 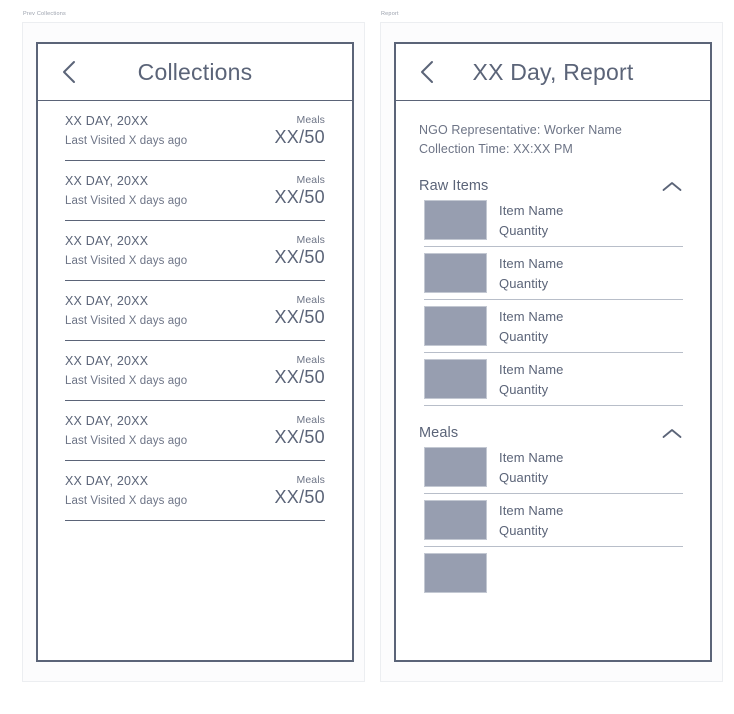 I want to click on section-header-raw-items: Raw Items, so click(x=553, y=186).